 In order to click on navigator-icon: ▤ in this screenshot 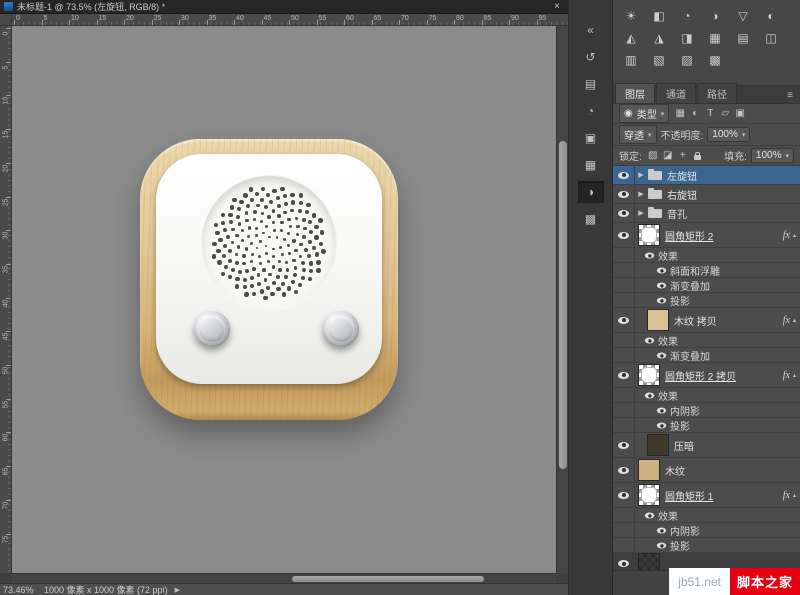, I will do `click(591, 84)`.